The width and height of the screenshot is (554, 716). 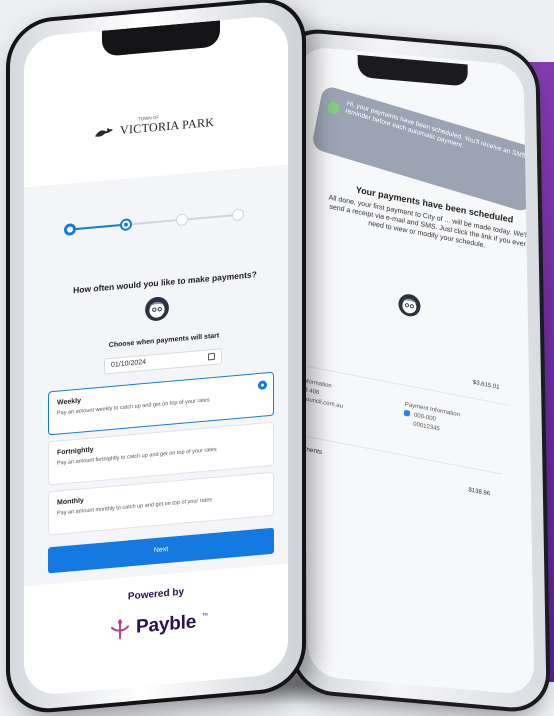 I want to click on footer: Powered by Payble TM, so click(x=156, y=630).